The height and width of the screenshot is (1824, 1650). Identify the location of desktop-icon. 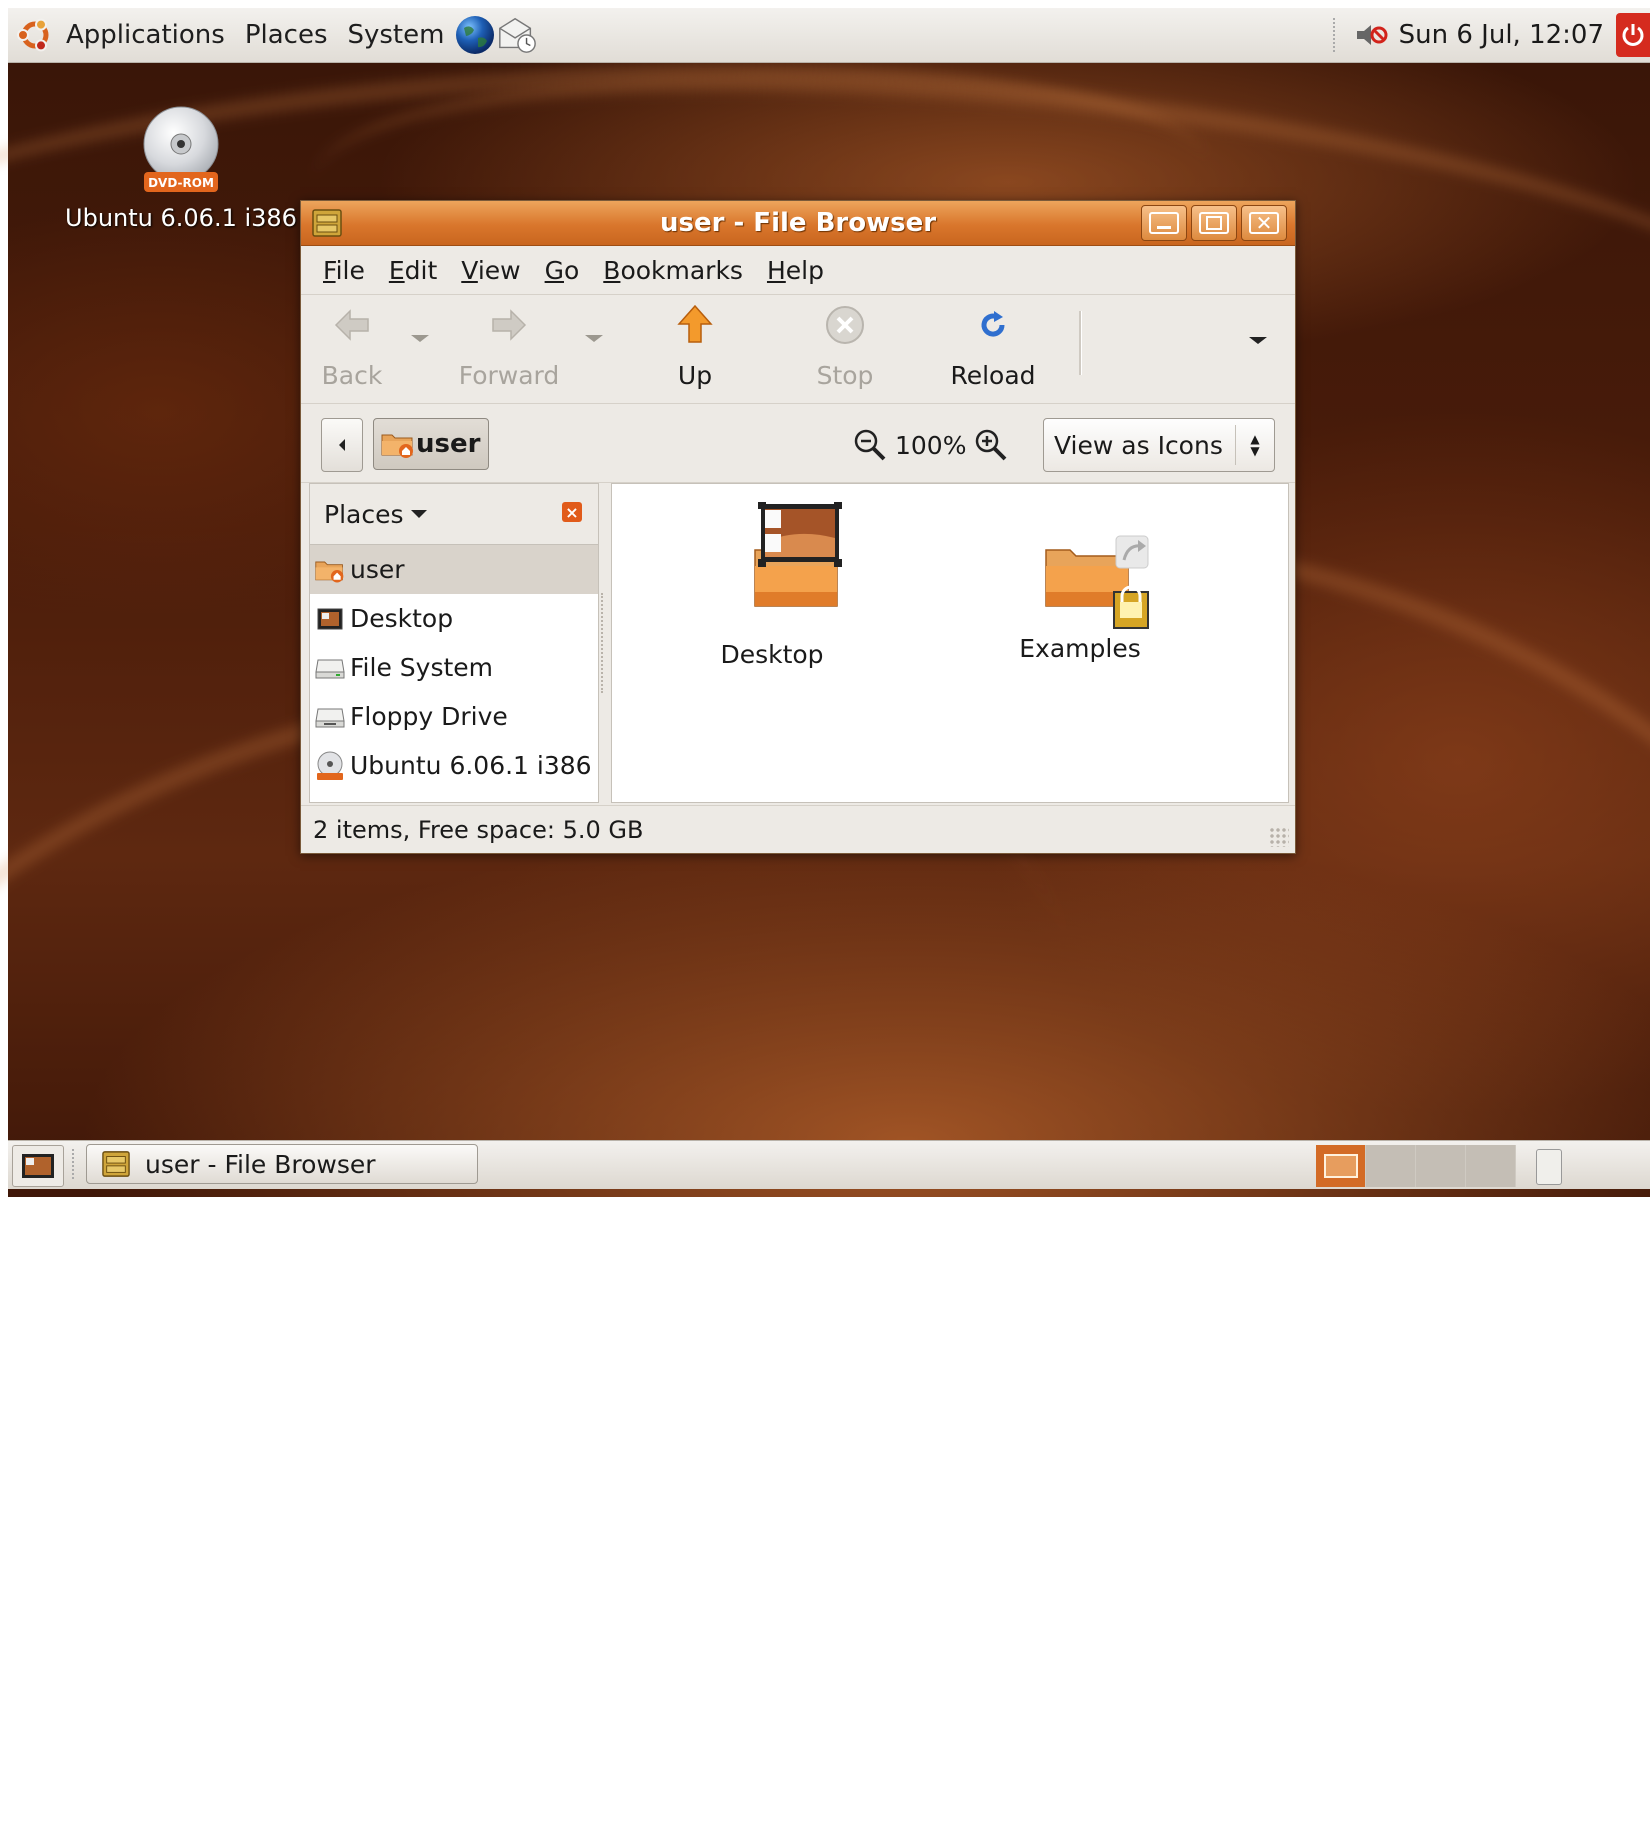
(330, 619).